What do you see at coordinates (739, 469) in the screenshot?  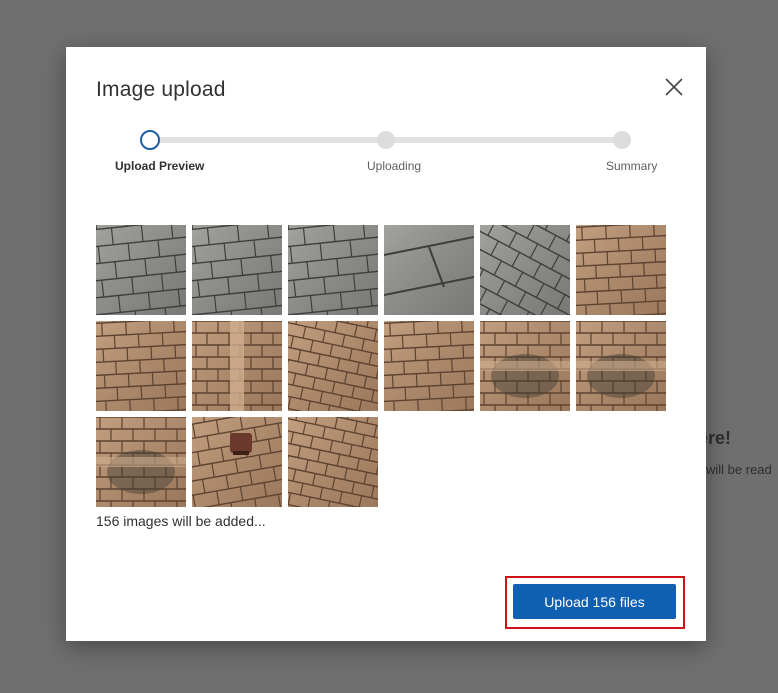 I see `background-text: will be read` at bounding box center [739, 469].